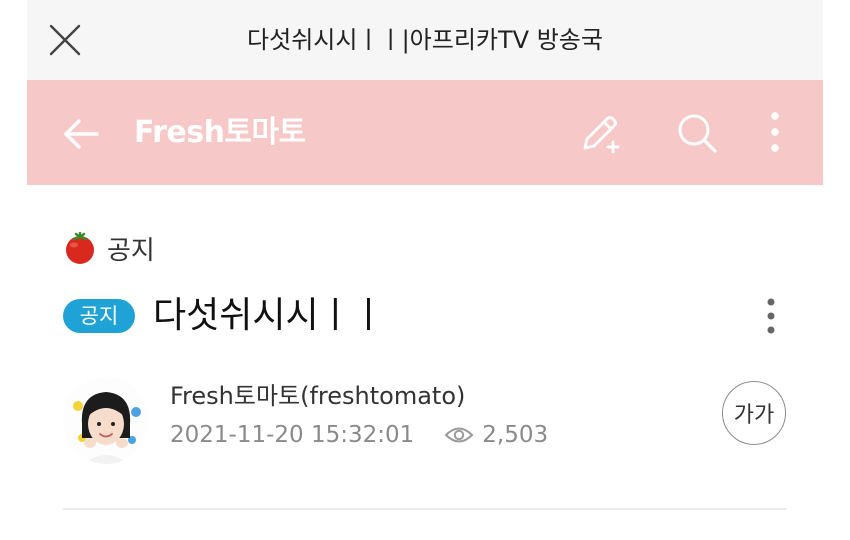 The width and height of the screenshot is (850, 540). What do you see at coordinates (754, 415) in the screenshot?
I see `font-size-label: 가가` at bounding box center [754, 415].